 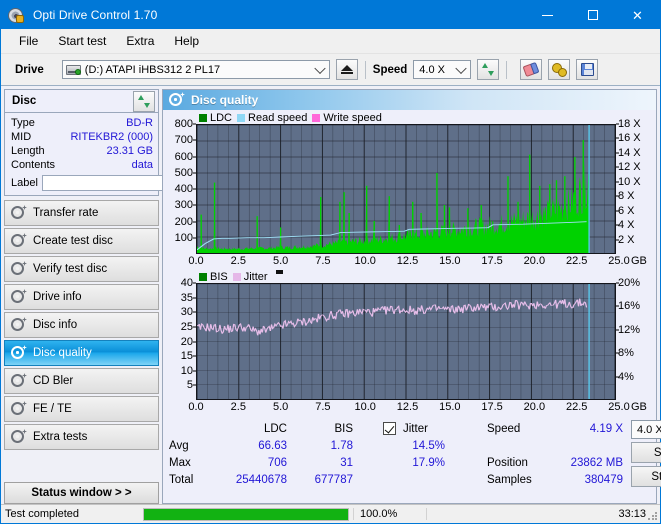 What do you see at coordinates (626, 353) in the screenshot?
I see `axis-tick-label: 8%` at bounding box center [626, 353].